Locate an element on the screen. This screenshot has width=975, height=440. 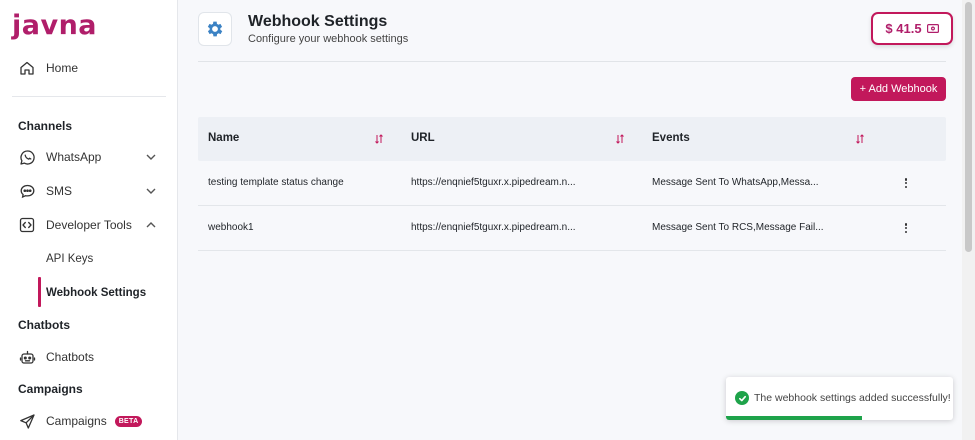
toast-progress-bar is located at coordinates (794, 418).